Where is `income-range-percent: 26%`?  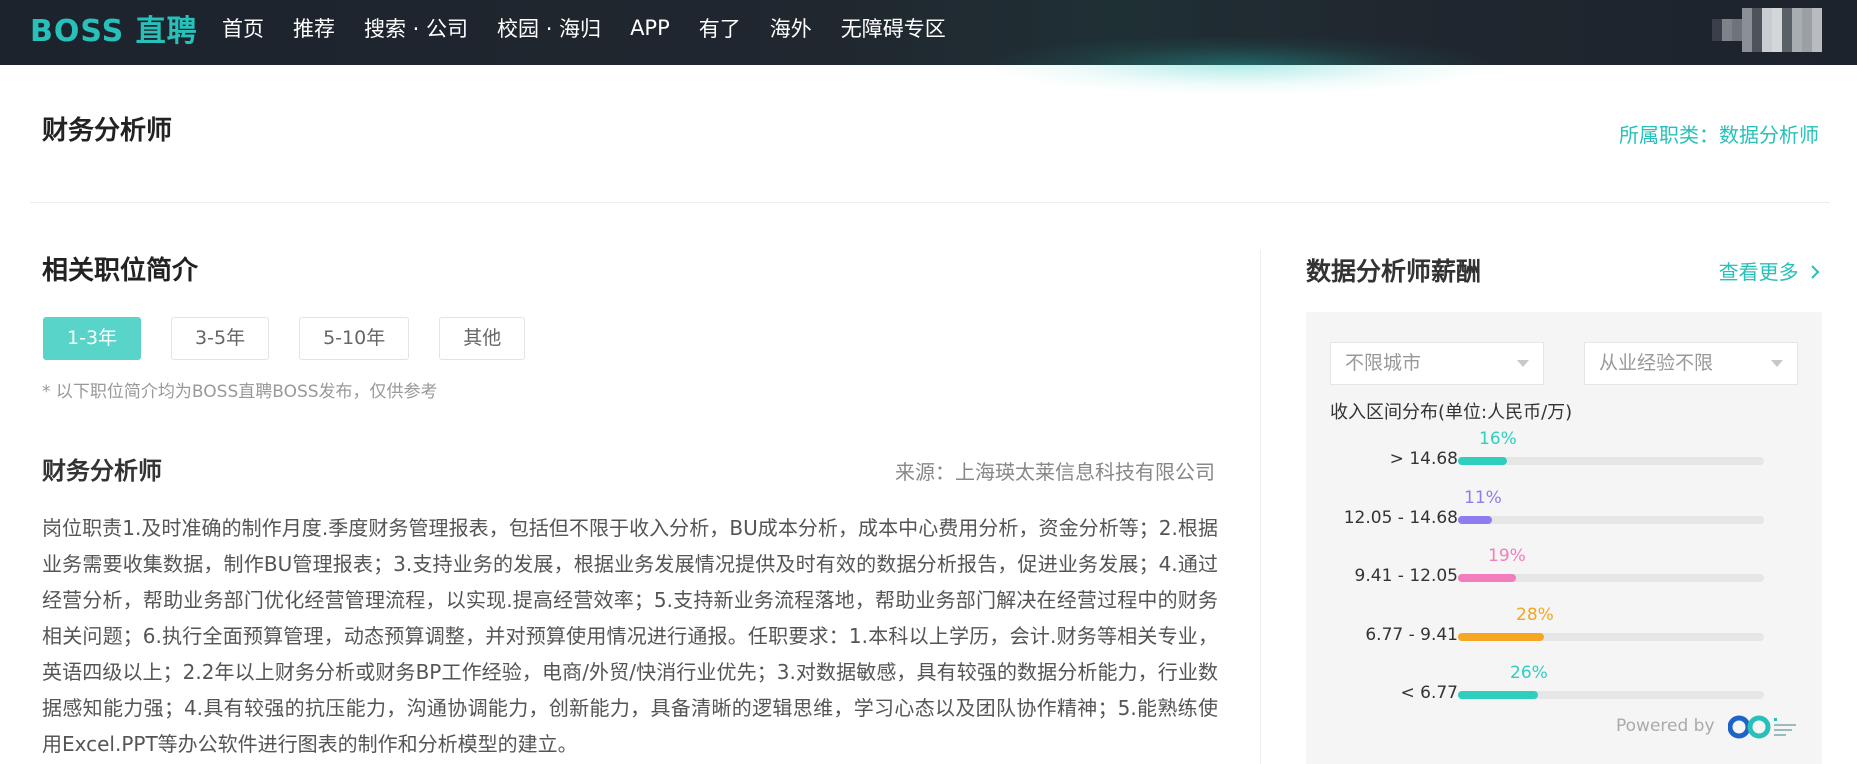
income-range-percent: 26% is located at coordinates (1529, 673).